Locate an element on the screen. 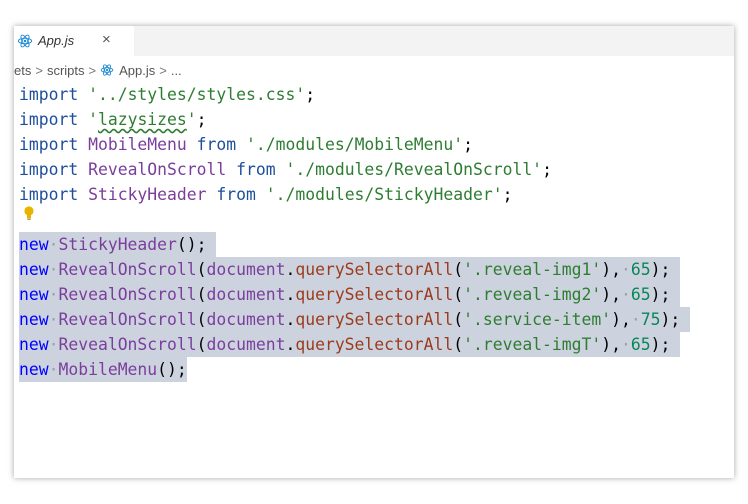 The width and height of the screenshot is (748, 504). code-line-7: new·StickyHeader(); is located at coordinates (118, 244).